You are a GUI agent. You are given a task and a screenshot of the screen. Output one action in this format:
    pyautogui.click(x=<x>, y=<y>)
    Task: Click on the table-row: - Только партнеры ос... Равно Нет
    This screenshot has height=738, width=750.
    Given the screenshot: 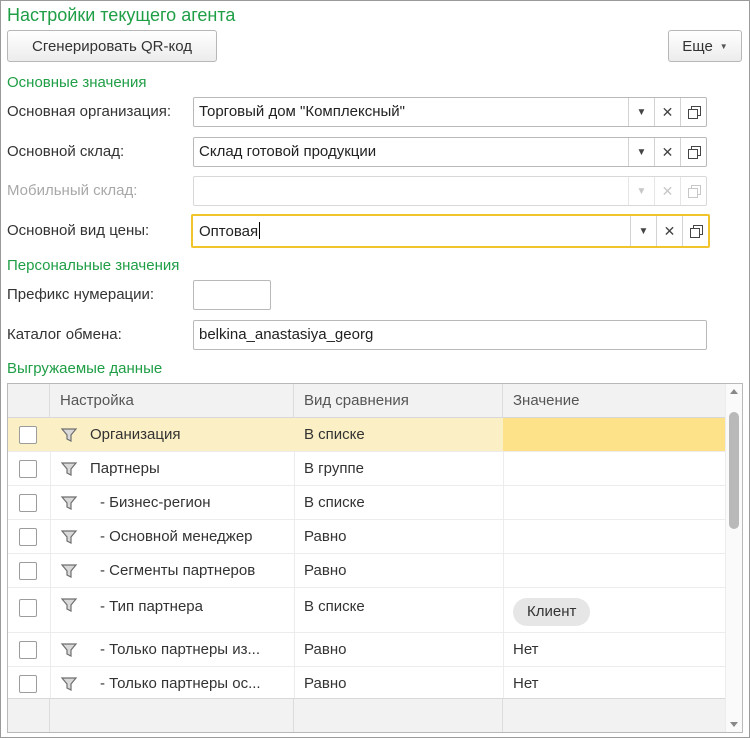 What is the action you would take?
    pyautogui.click(x=367, y=684)
    